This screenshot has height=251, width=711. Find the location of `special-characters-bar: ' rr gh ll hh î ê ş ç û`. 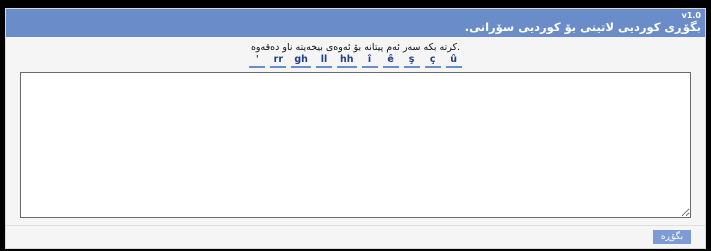

special-characters-bar: ' rr gh ll hh î ê ş ç û is located at coordinates (355, 61).